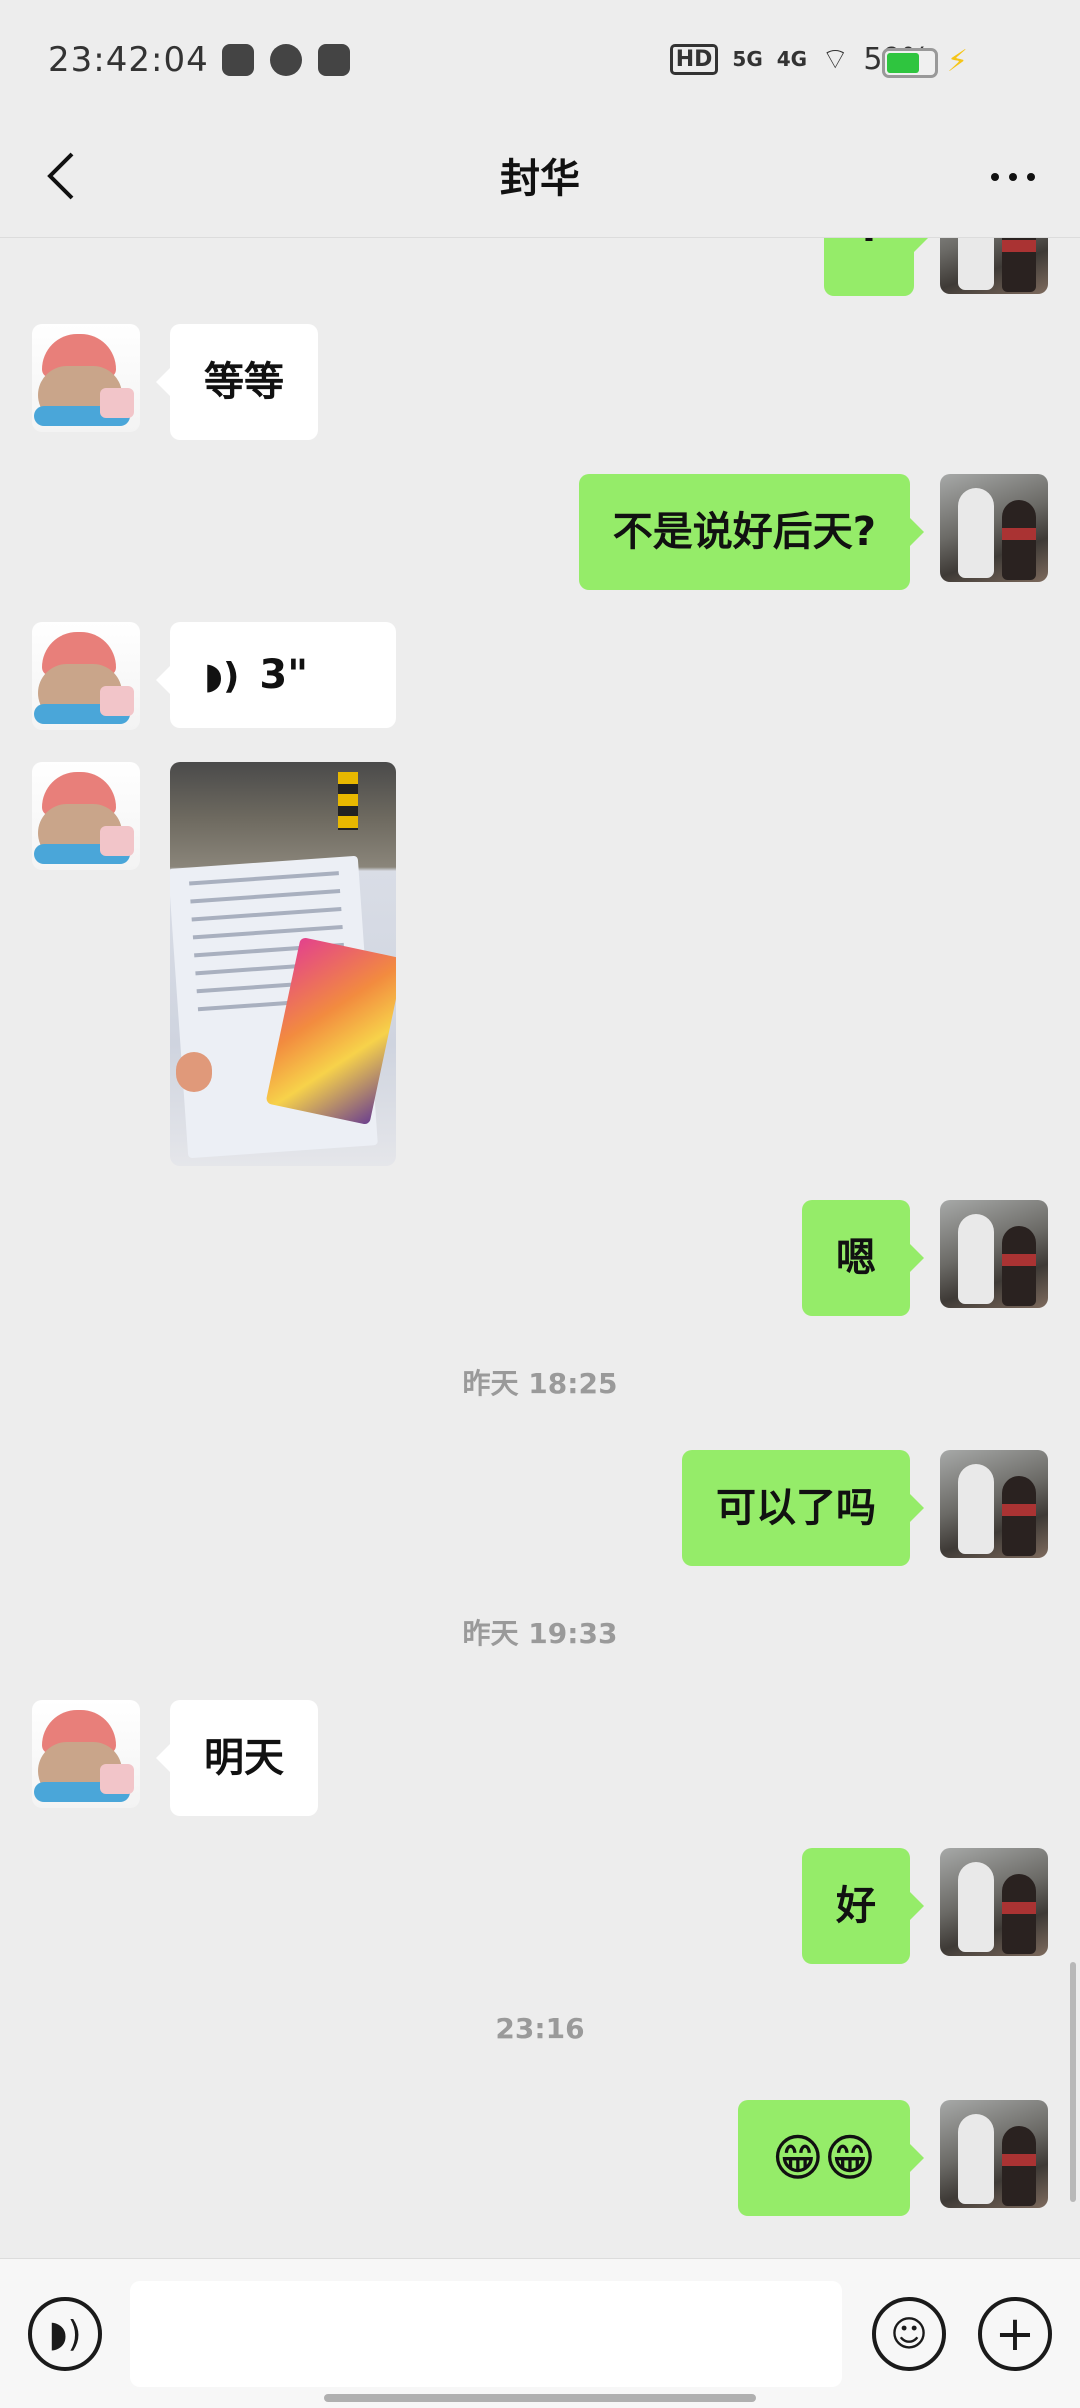  I want to click on voice-icon: ◗), so click(65, 2334).